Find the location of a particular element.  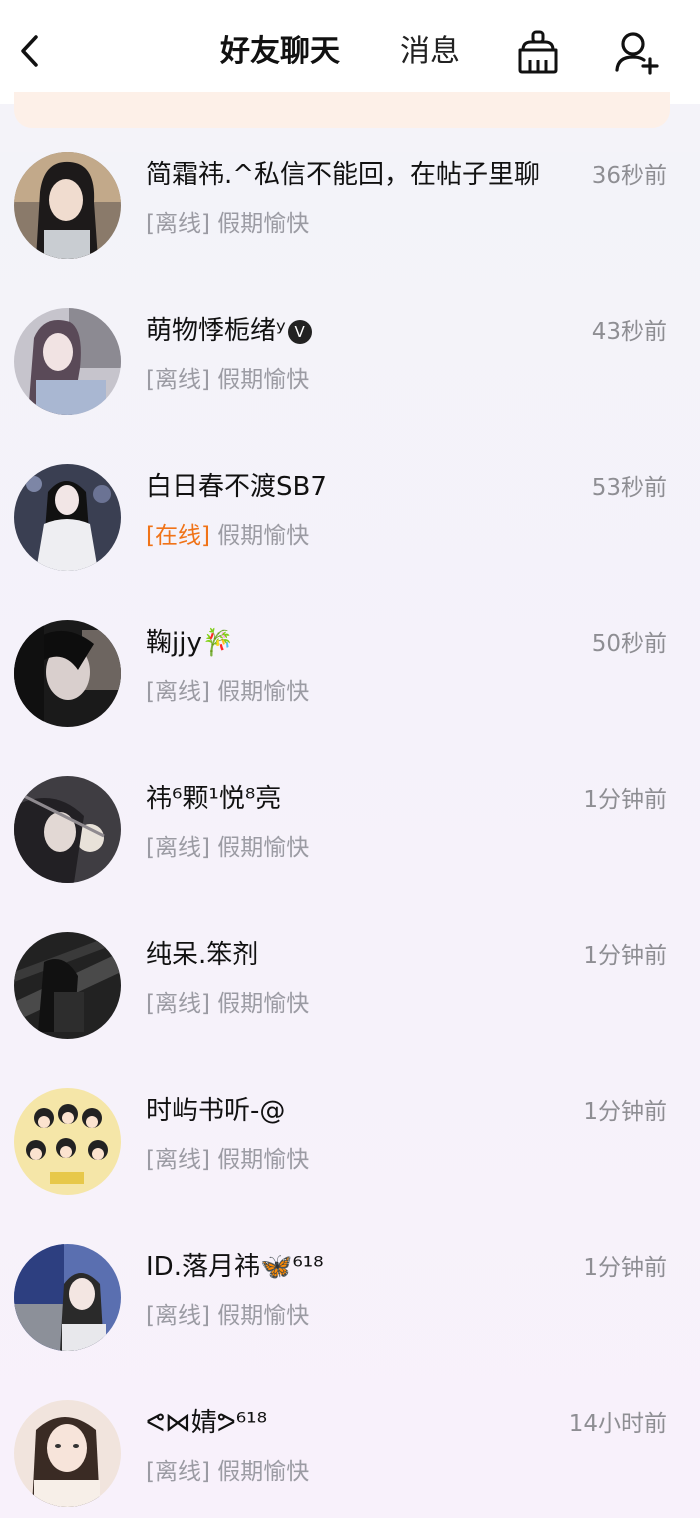

chat-name: ID.落月祎🦋⁶¹⁸ is located at coordinates (235, 1267).